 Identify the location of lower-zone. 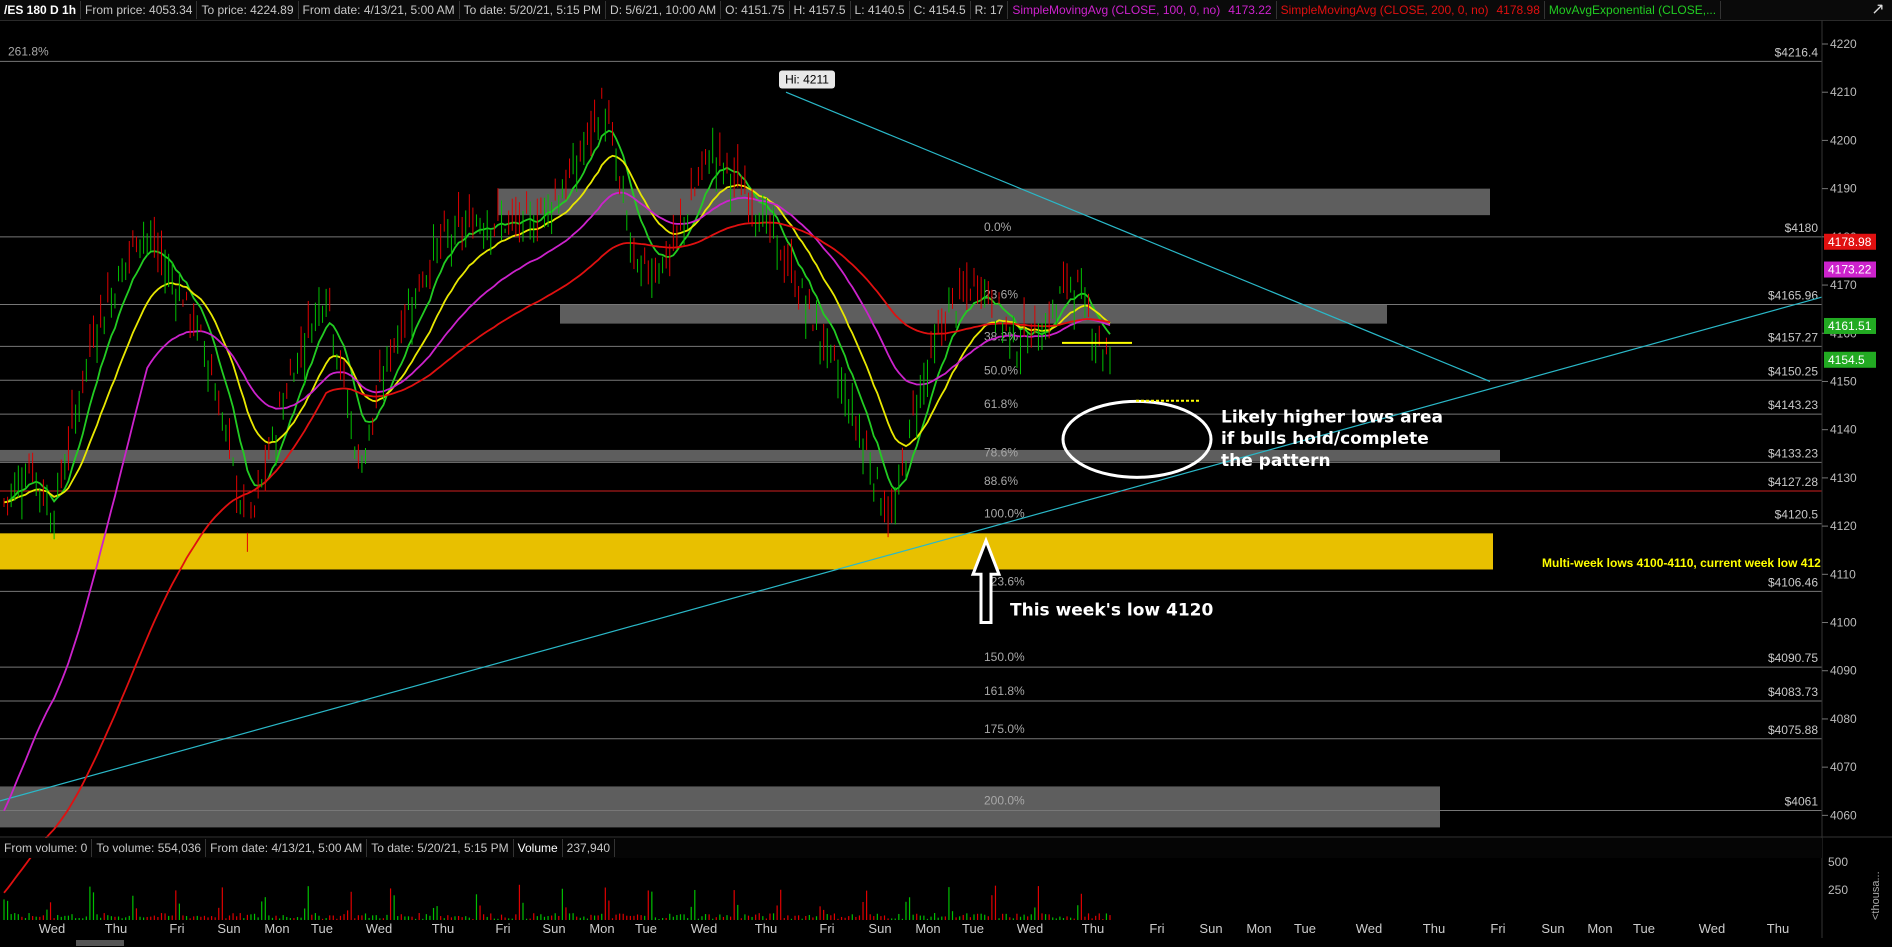
(720, 807).